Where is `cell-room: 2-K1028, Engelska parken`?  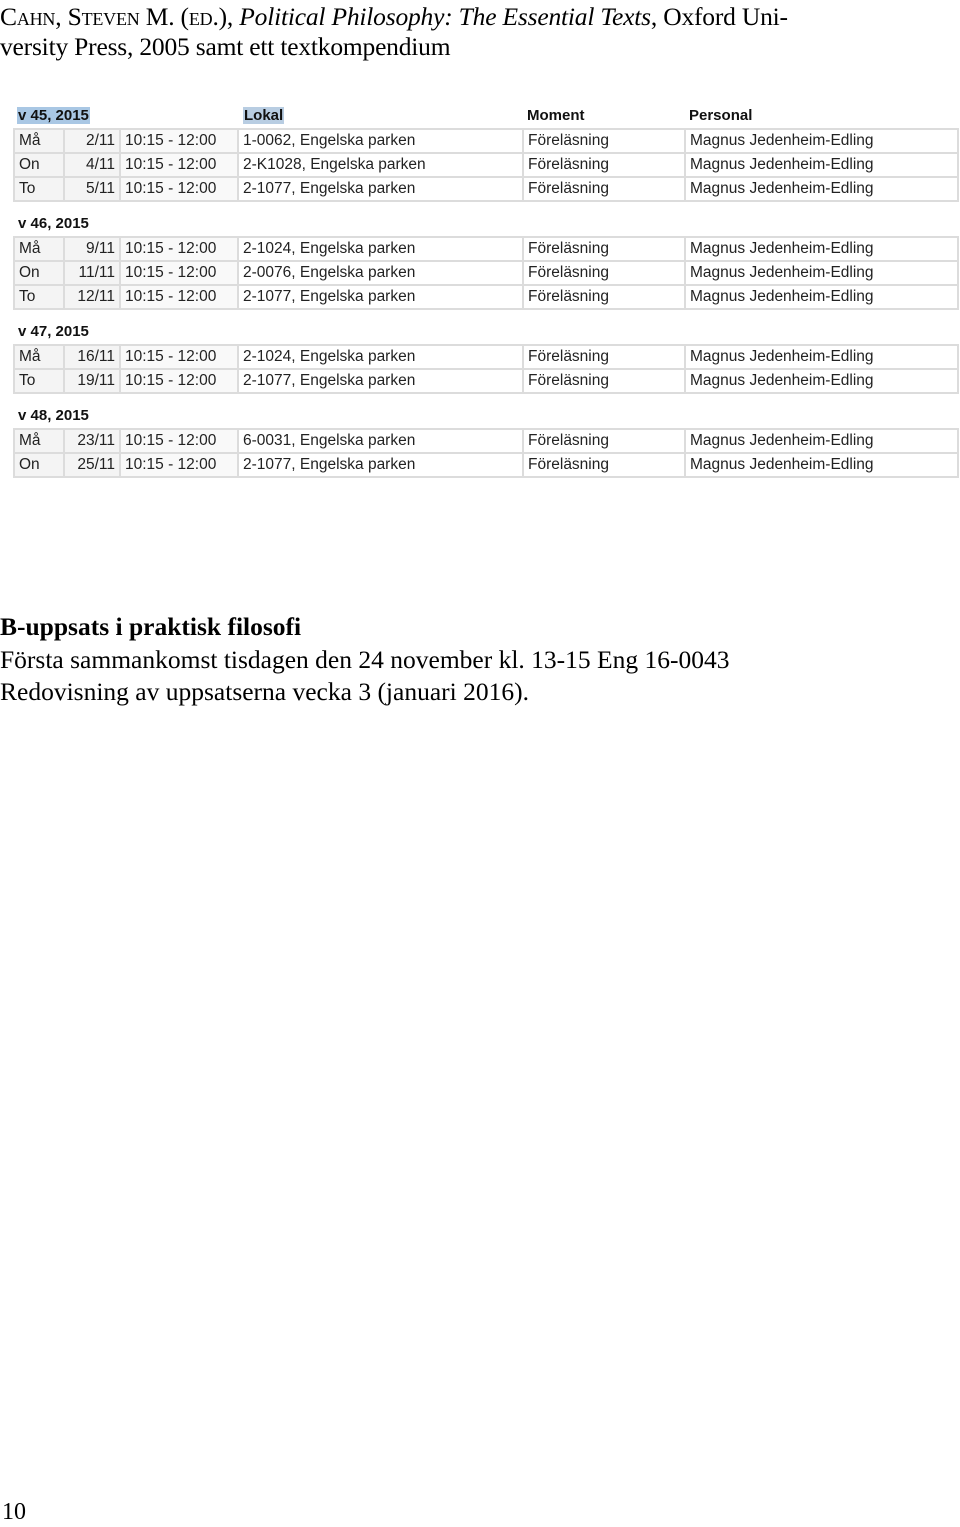
cell-room: 2-K1028, Engelska parken is located at coordinates (380, 165).